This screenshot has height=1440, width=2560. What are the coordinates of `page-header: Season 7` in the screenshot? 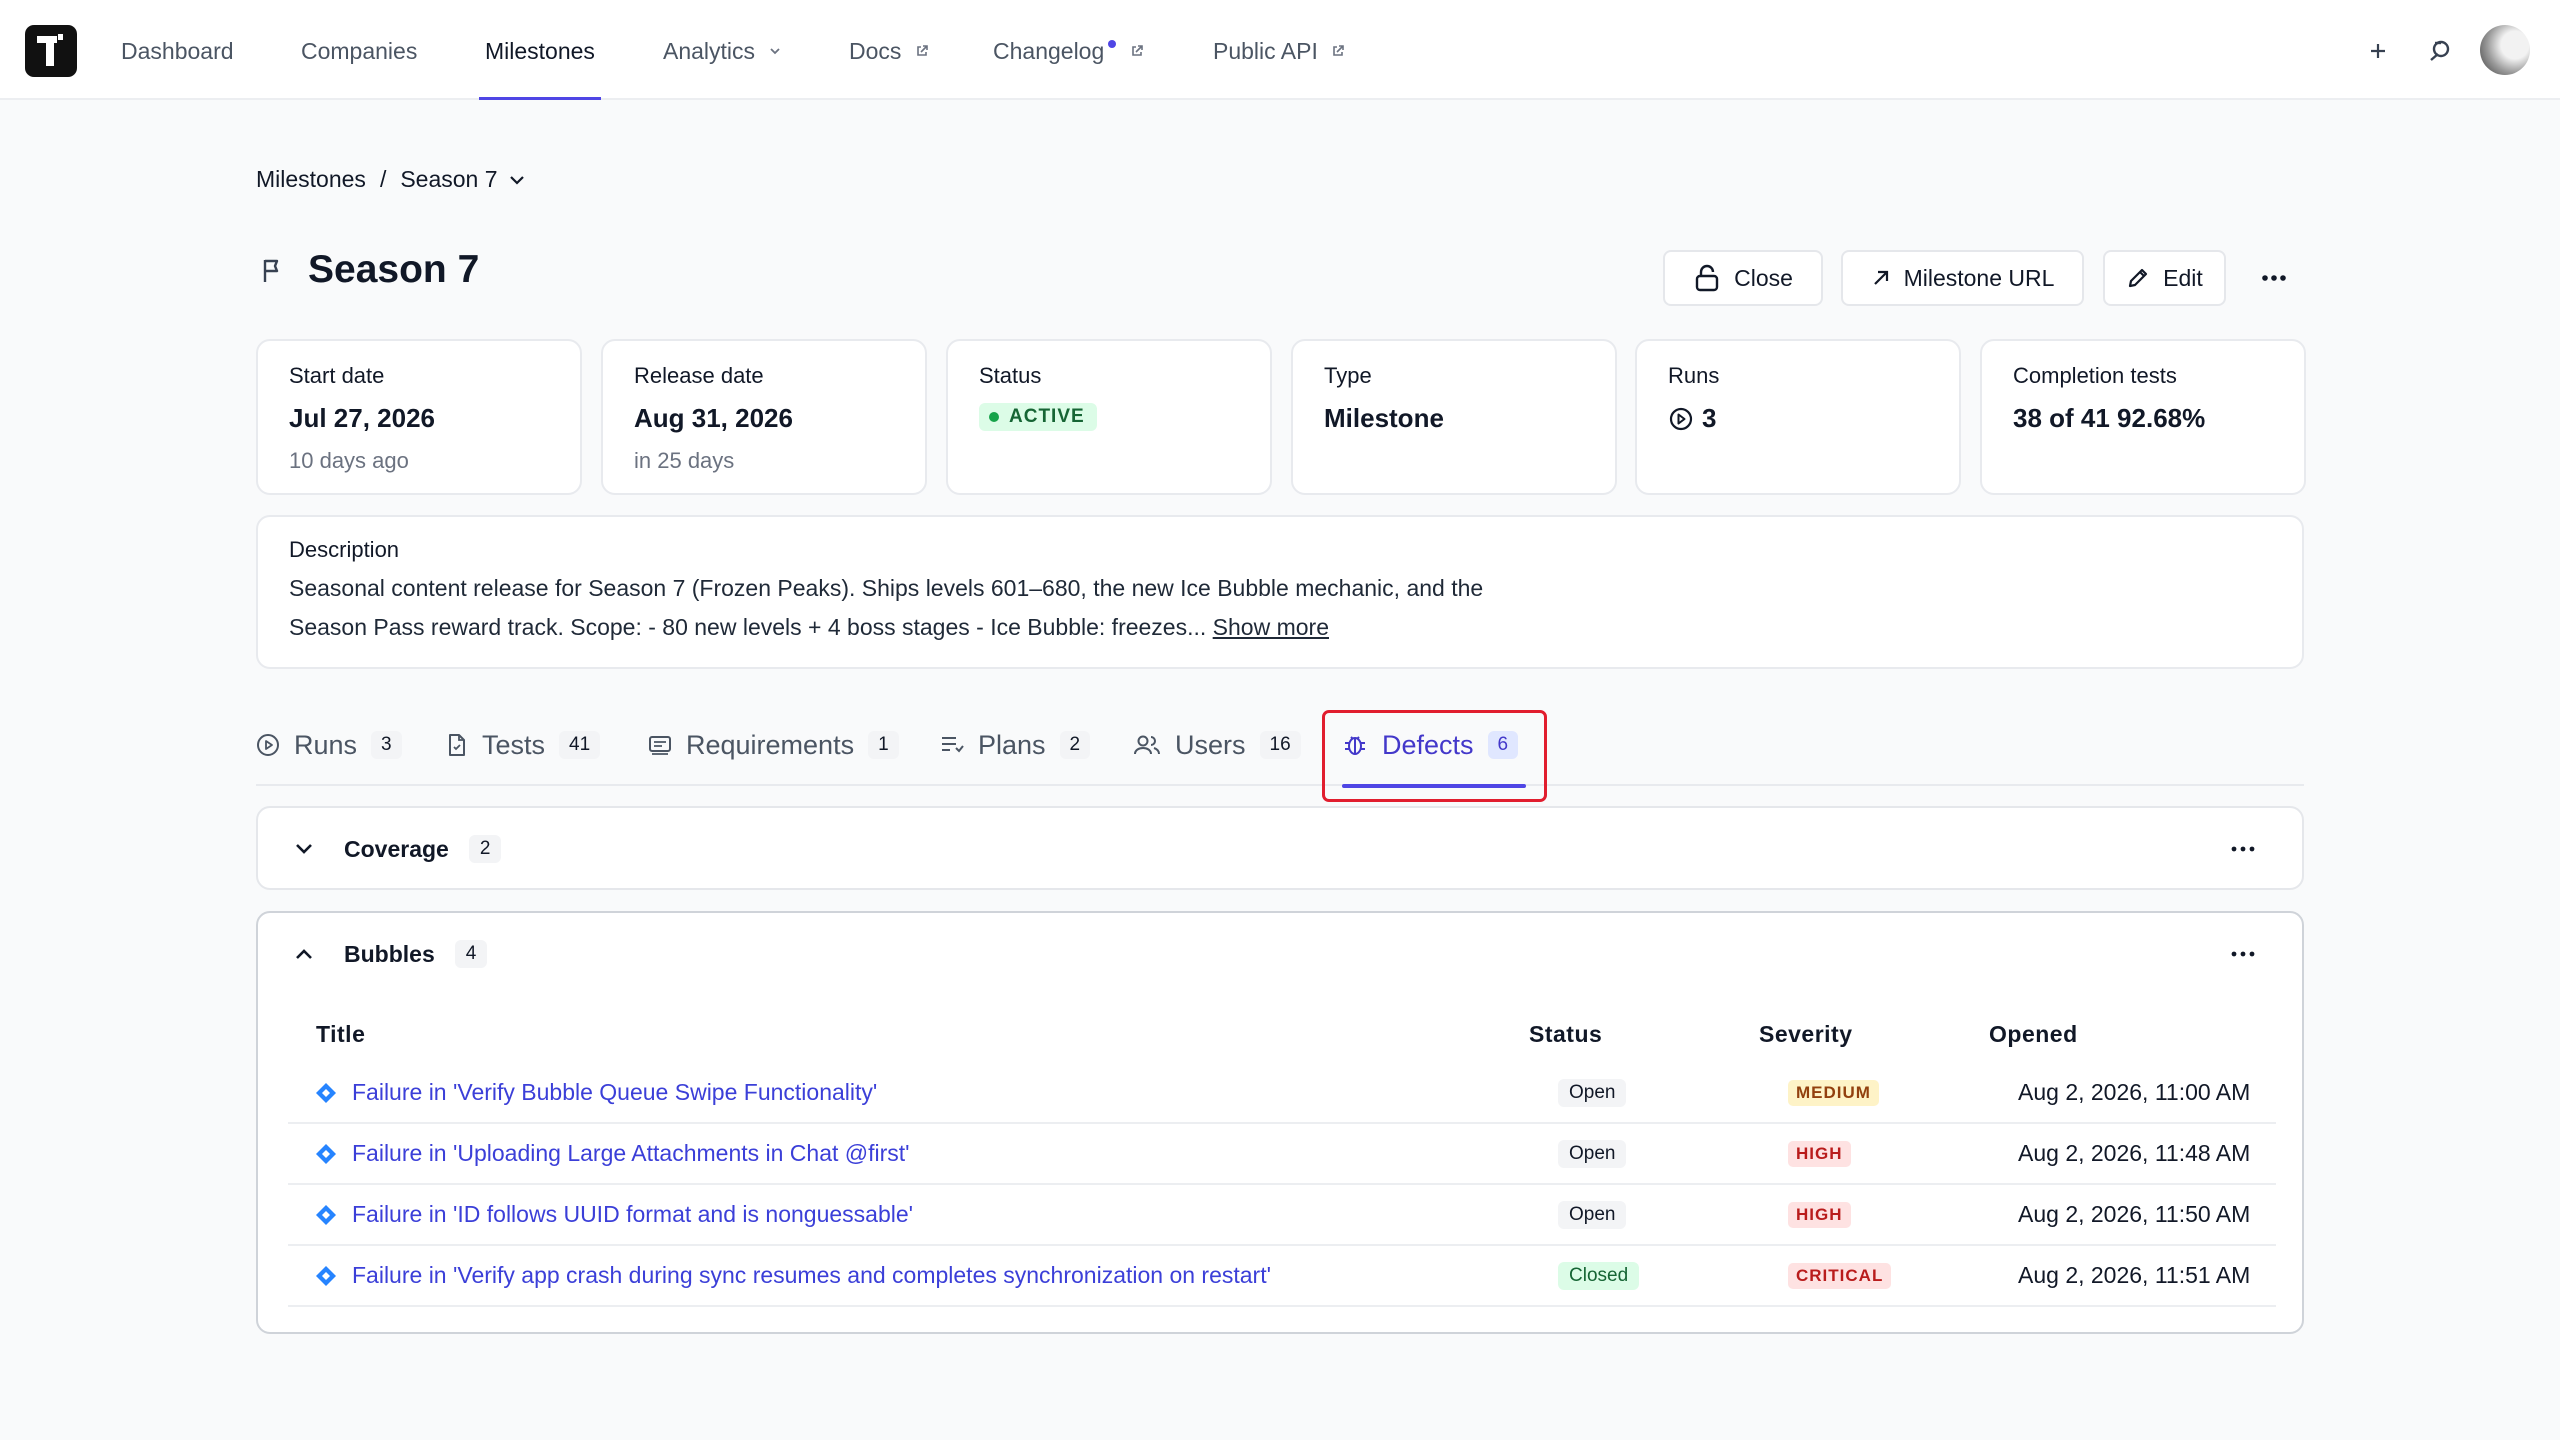 It's located at (367, 270).